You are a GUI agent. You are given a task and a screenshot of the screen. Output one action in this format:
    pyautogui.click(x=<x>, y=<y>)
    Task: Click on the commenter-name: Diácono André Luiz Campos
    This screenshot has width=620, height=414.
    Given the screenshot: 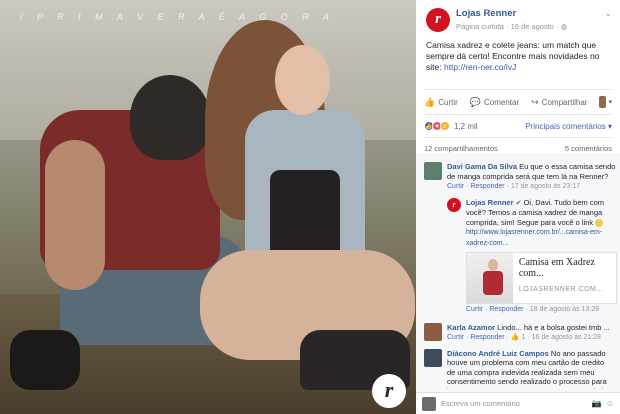 What is the action you would take?
    pyautogui.click(x=498, y=353)
    